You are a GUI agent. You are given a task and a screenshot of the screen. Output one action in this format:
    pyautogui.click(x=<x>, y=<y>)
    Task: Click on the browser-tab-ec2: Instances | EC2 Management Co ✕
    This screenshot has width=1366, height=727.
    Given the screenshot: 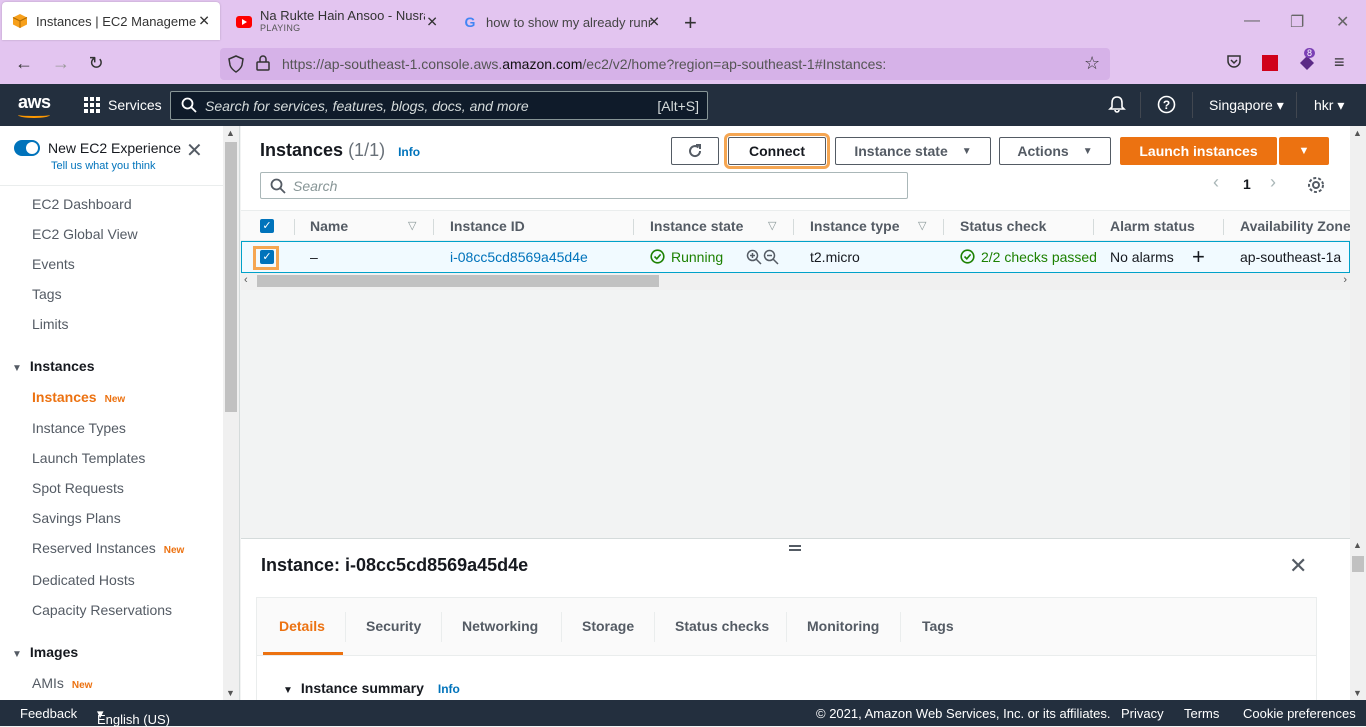 What is the action you would take?
    pyautogui.click(x=111, y=21)
    